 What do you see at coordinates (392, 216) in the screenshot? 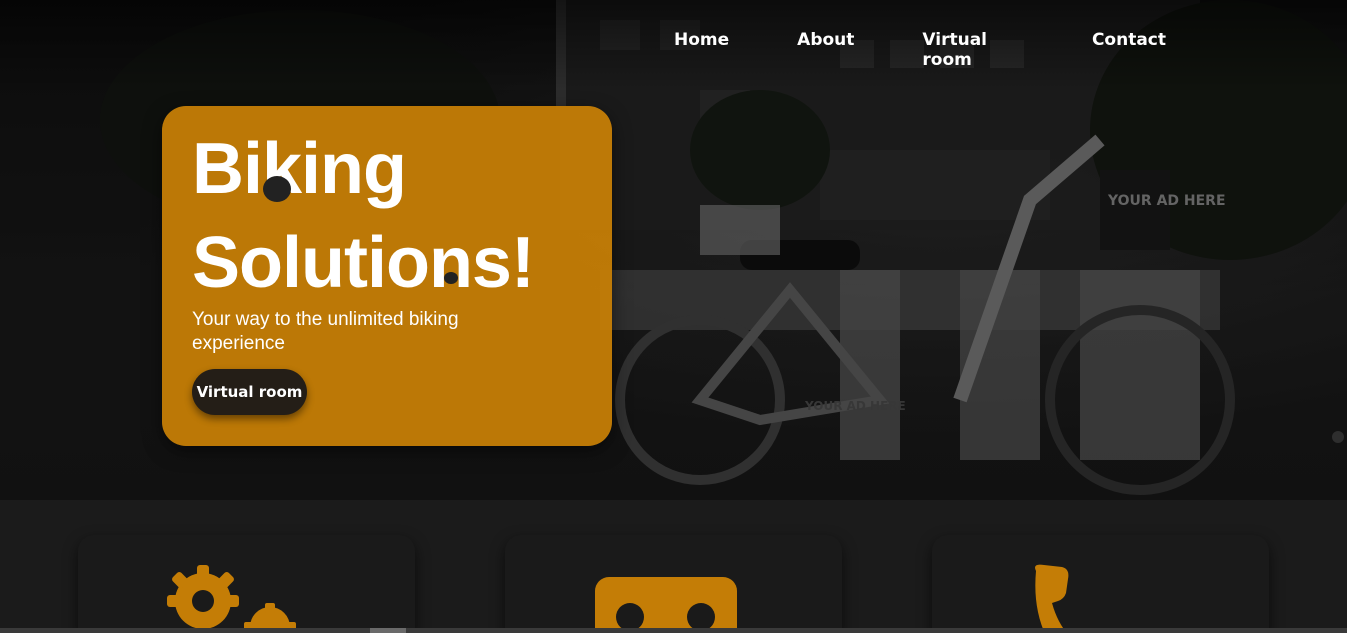
I see `hero-title: Biking Solutions!` at bounding box center [392, 216].